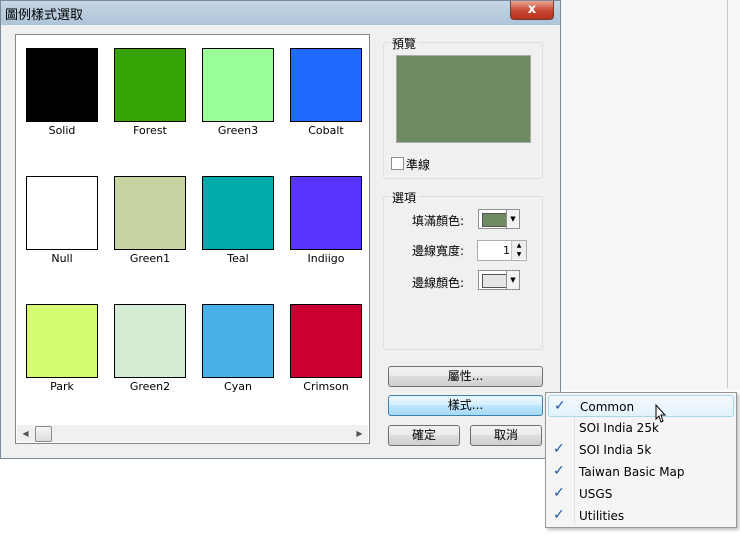 The width and height of the screenshot is (740, 543). I want to click on swatch-label: Green2, so click(150, 386).